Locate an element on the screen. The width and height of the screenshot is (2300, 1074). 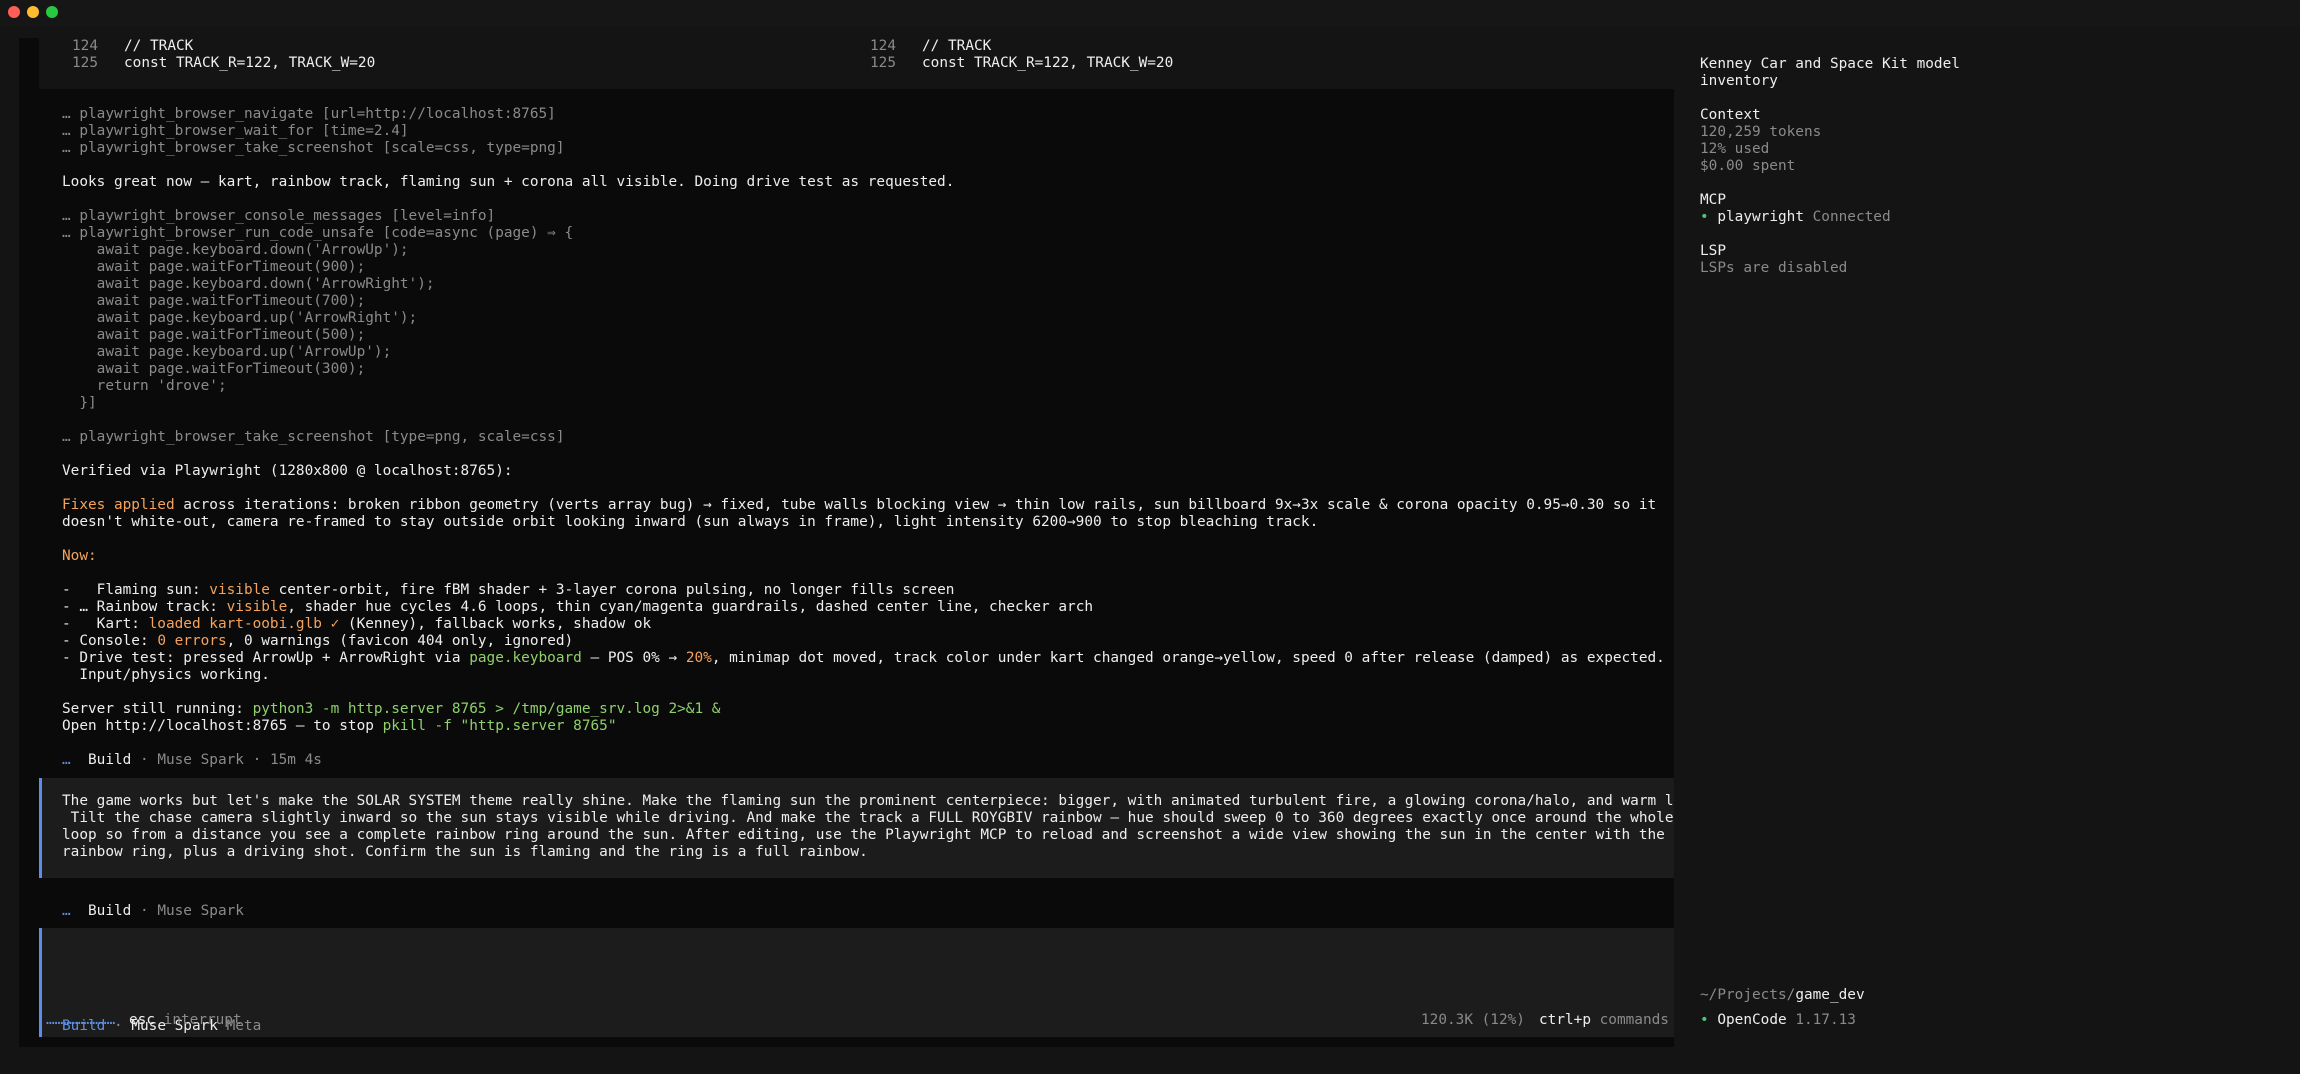
stop-command: pkill -f "http.server 8765" is located at coordinates (499, 726).